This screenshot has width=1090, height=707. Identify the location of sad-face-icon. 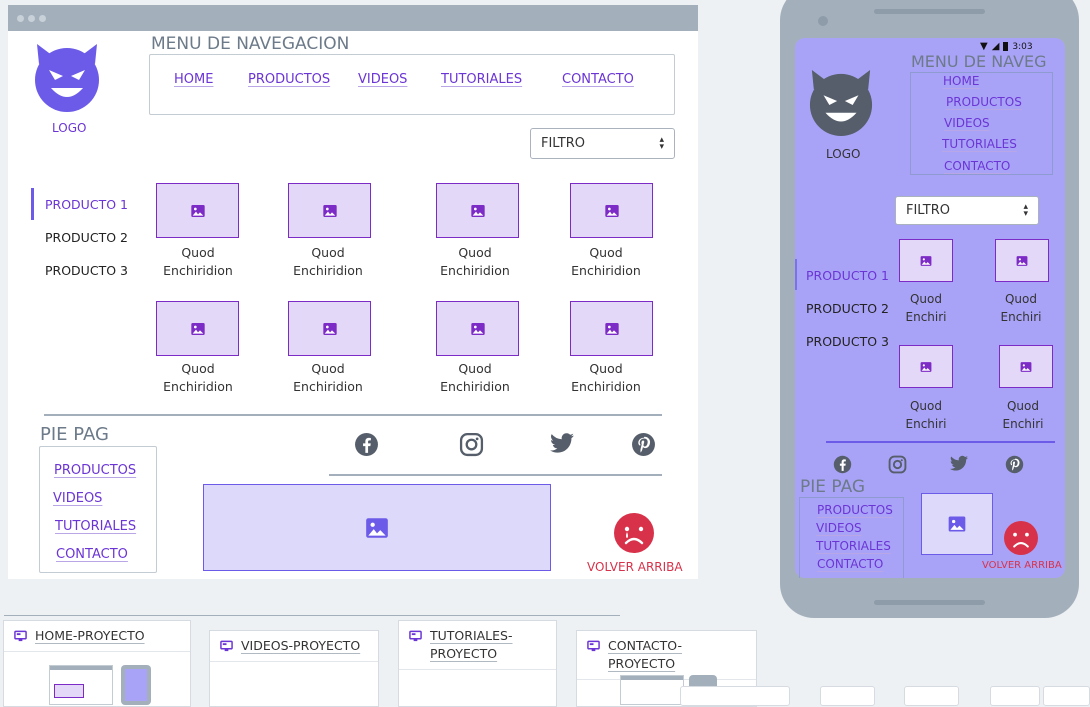
(634, 533).